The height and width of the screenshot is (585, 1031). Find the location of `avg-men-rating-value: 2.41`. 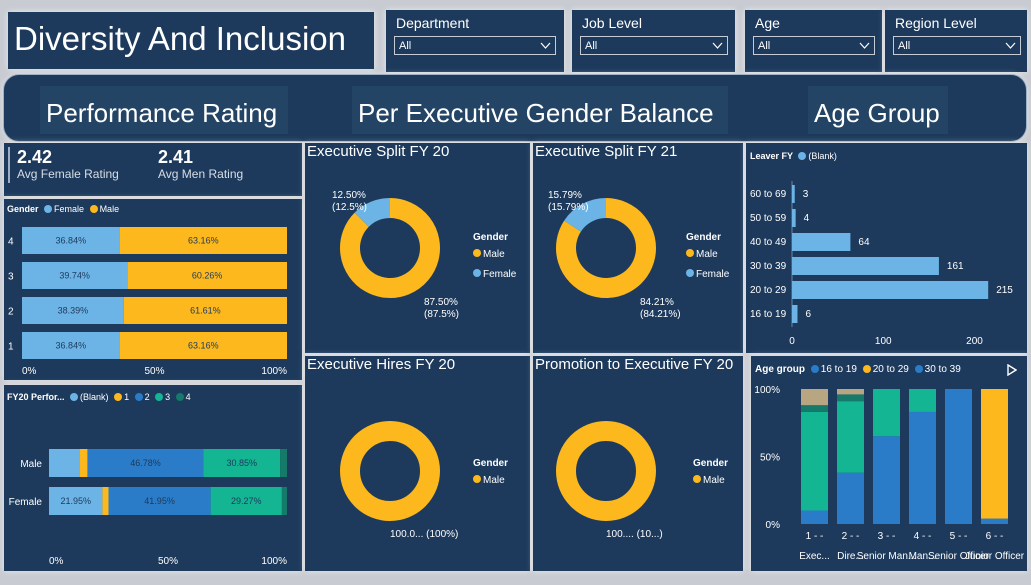

avg-men-rating-value: 2.41 is located at coordinates (176, 157).